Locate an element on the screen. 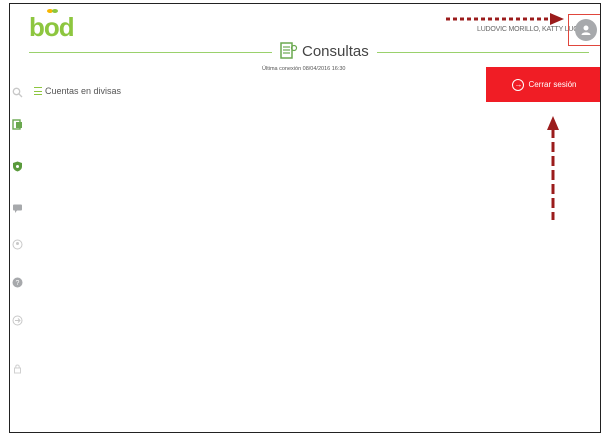 Image resolution: width=605 pixels, height=438 pixels. sidebar-item-contact is located at coordinates (17, 244).